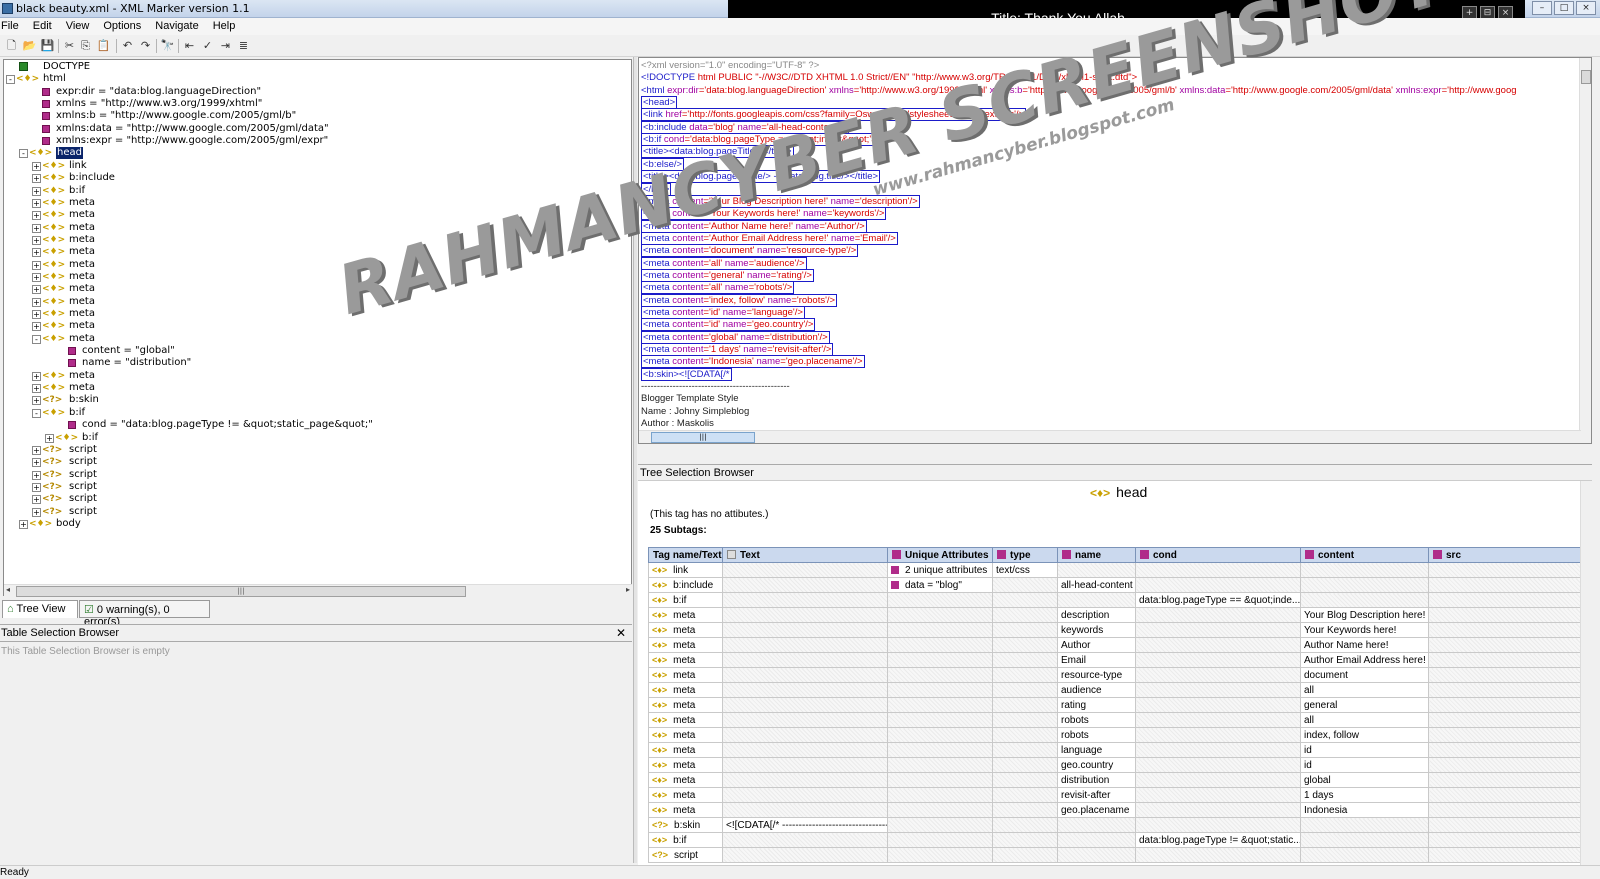 Image resolution: width=1600 pixels, height=879 pixels. I want to click on scroll-thumb, so click(1586, 77).